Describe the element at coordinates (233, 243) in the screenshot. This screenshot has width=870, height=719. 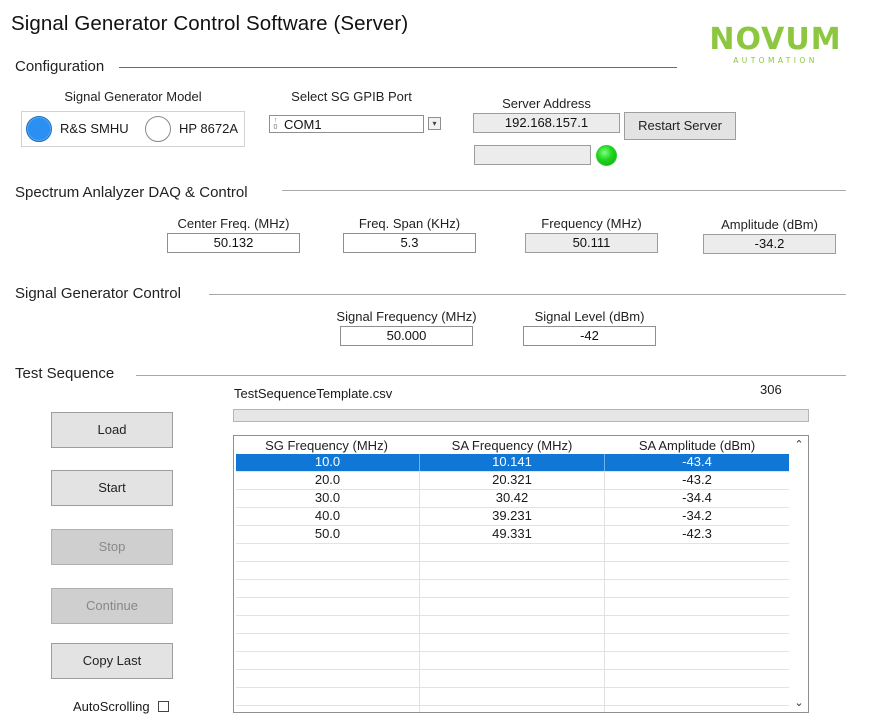
I see `center-freq-input: 50.132` at that location.